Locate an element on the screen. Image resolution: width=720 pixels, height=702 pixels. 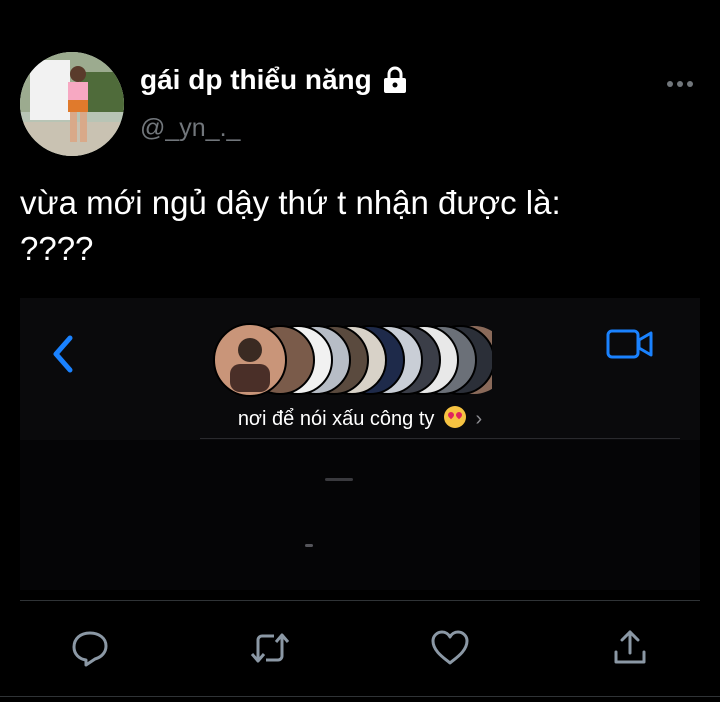
display-name: gái dp thiểu năng is located at coordinates (274, 80).